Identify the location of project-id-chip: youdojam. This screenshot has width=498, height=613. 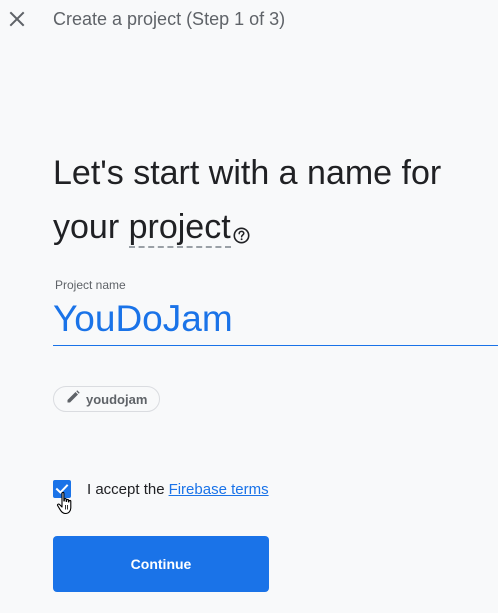
(107, 399).